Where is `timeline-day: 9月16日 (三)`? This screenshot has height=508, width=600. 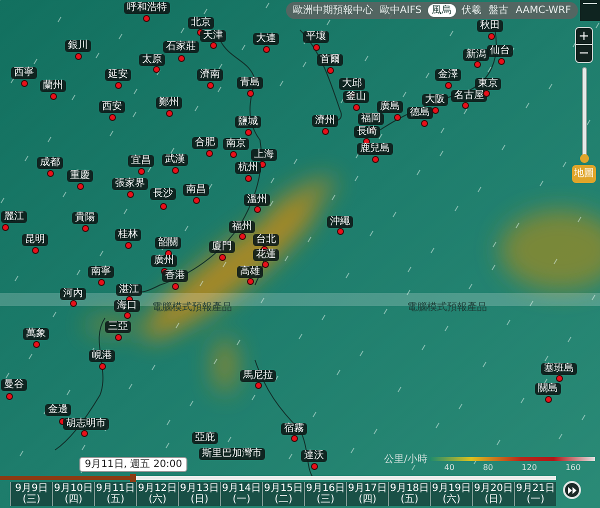 timeline-day: 9月16日 (三) is located at coordinates (325, 494).